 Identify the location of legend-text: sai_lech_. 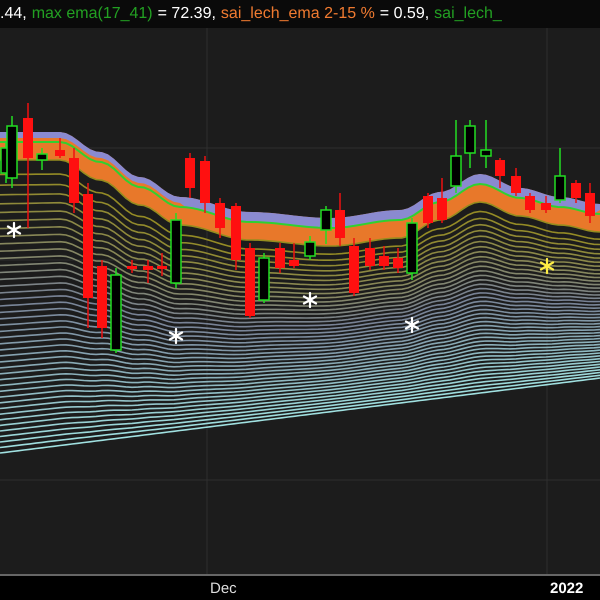
(468, 14).